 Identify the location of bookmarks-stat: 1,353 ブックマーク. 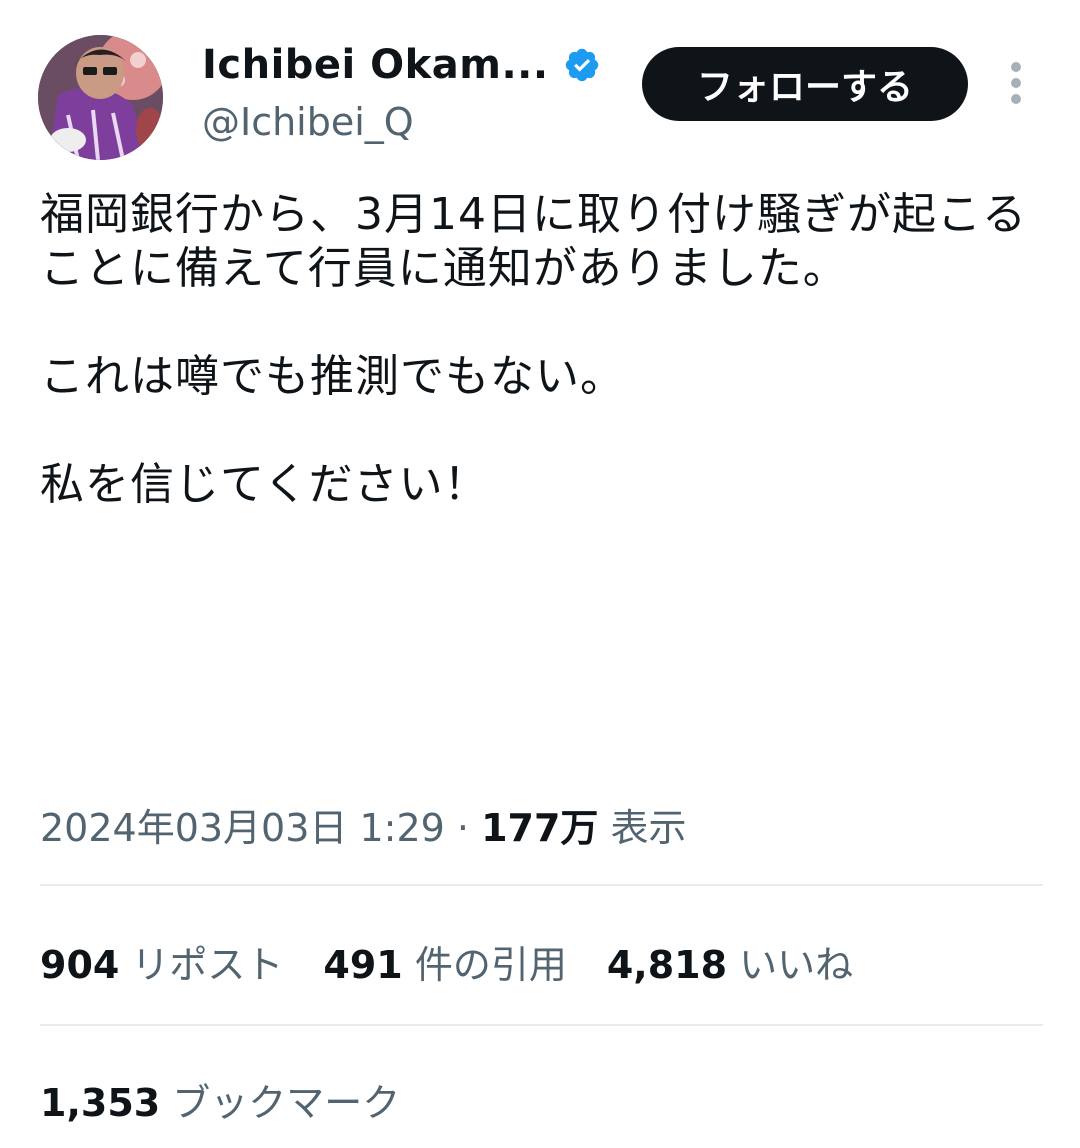
(220, 1099).